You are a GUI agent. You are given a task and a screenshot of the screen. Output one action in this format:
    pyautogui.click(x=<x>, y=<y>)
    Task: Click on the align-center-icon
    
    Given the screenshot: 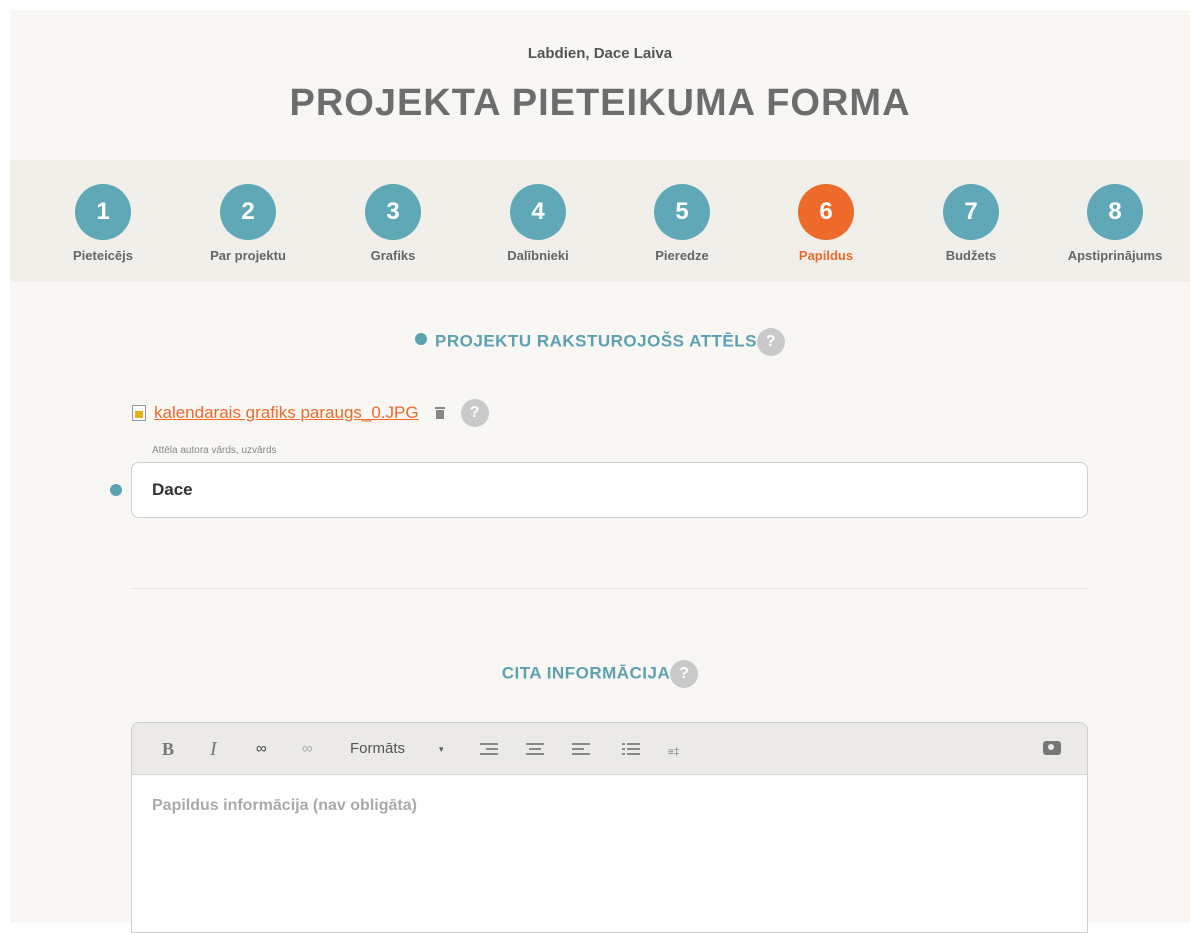 What is the action you would take?
    pyautogui.click(x=535, y=749)
    